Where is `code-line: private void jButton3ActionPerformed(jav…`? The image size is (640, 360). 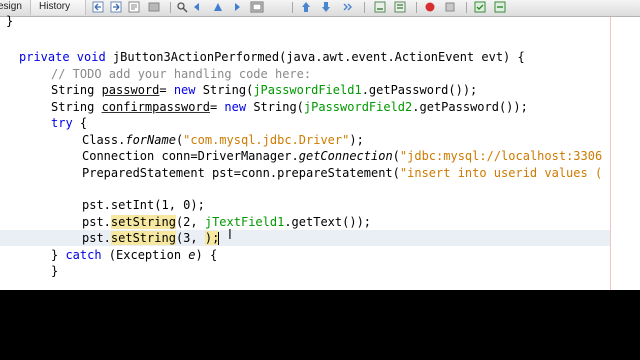 code-line: private void jButton3ActionPerformed(jav… is located at coordinates (272, 57).